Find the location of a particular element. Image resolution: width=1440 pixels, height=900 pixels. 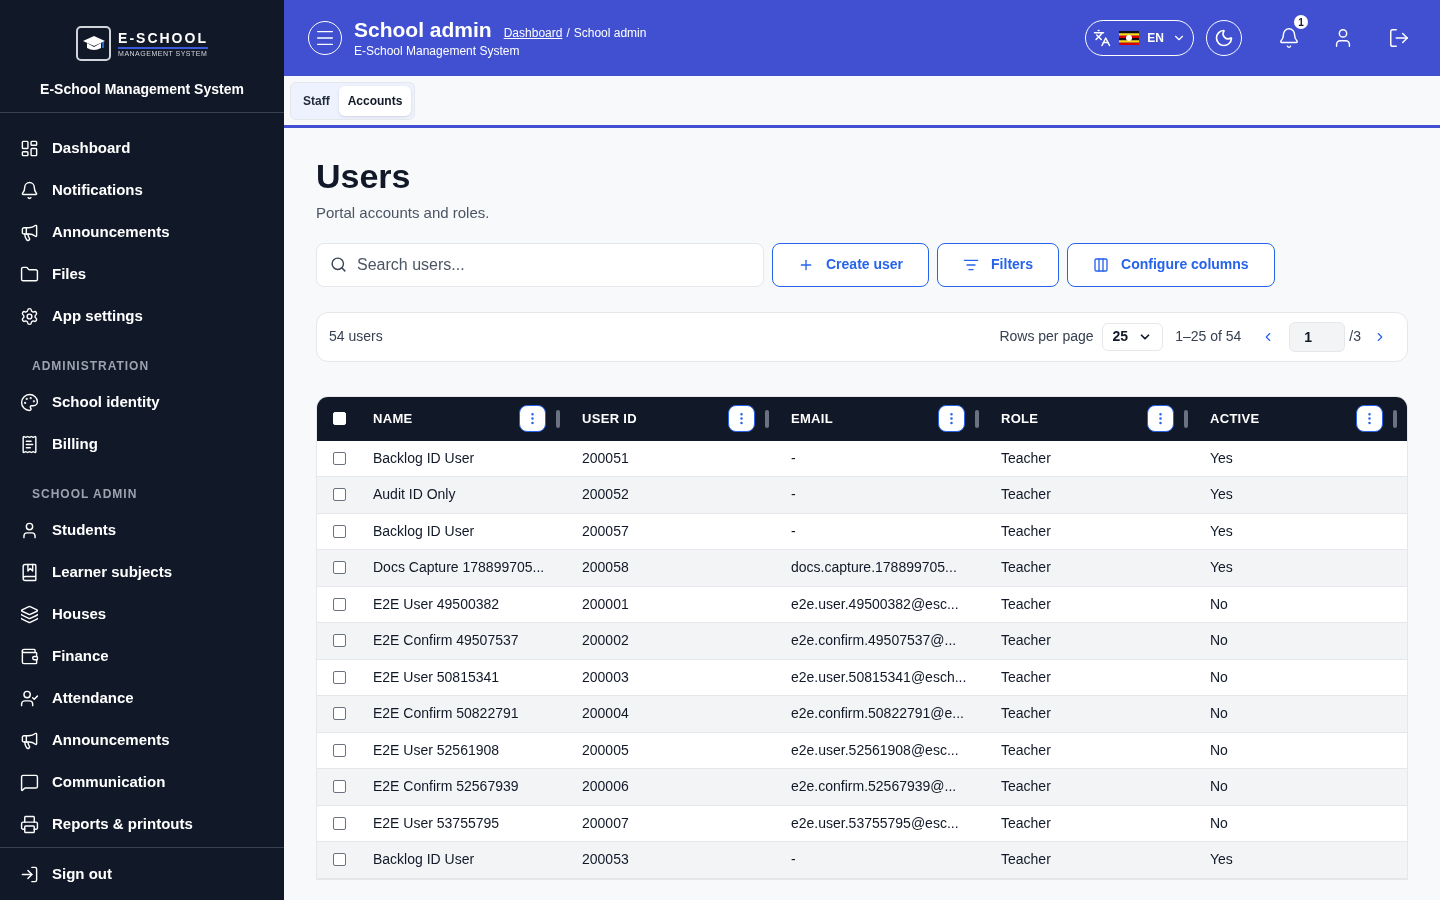

column-header: ACTIVE is located at coordinates (1235, 418).